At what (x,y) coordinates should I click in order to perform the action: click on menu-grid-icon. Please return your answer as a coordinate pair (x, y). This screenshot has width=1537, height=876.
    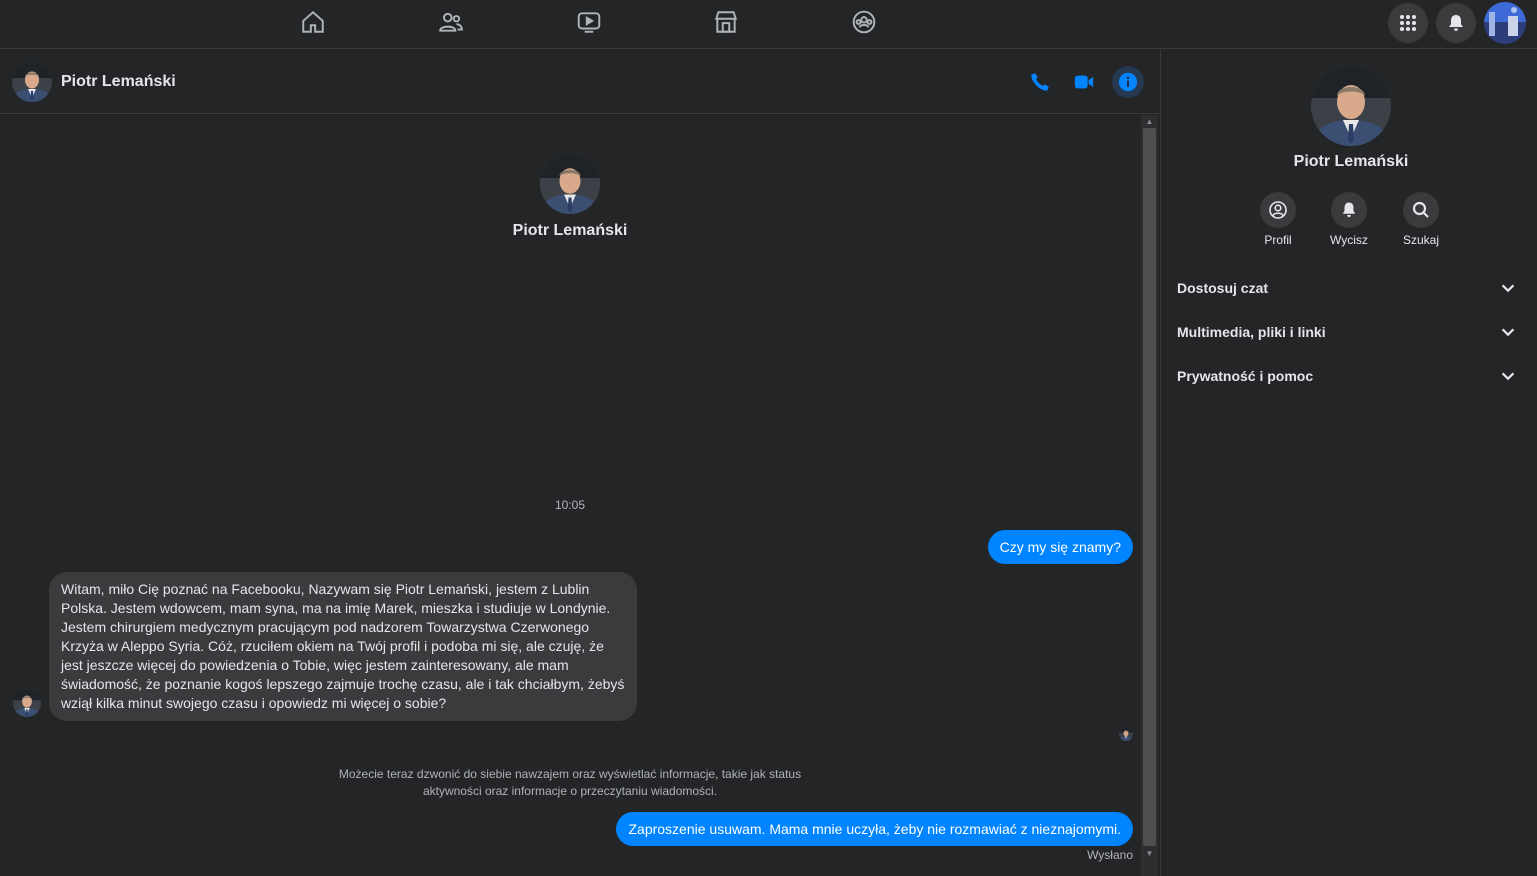
    Looking at the image, I should click on (1408, 23).